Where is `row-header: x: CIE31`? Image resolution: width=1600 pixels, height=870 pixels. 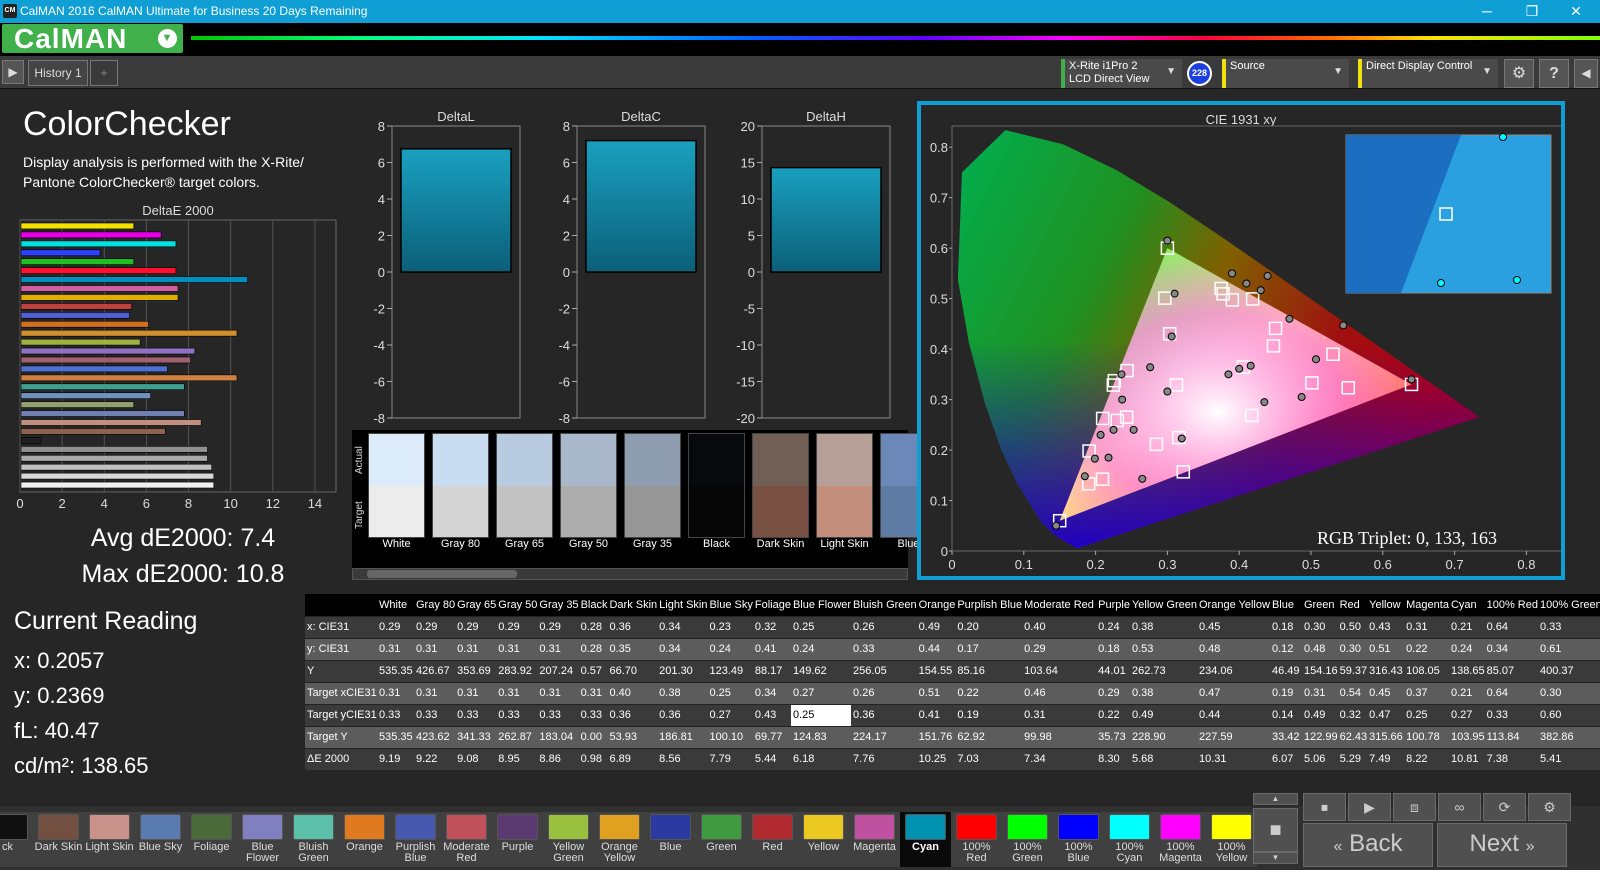
row-header: x: CIE31 is located at coordinates (341, 626).